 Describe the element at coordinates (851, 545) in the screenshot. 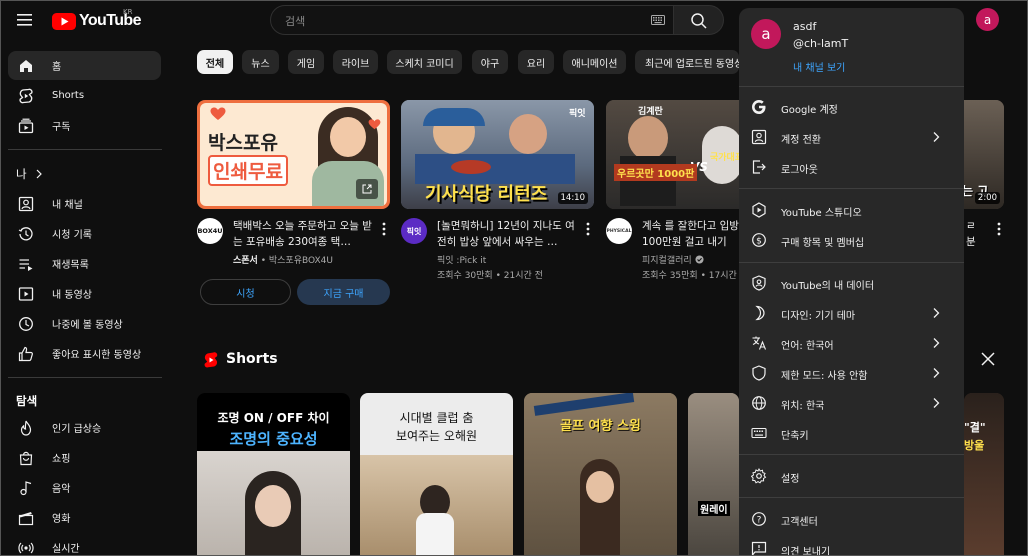

I see `menu-item-send-feedback: 의견 보내기` at that location.